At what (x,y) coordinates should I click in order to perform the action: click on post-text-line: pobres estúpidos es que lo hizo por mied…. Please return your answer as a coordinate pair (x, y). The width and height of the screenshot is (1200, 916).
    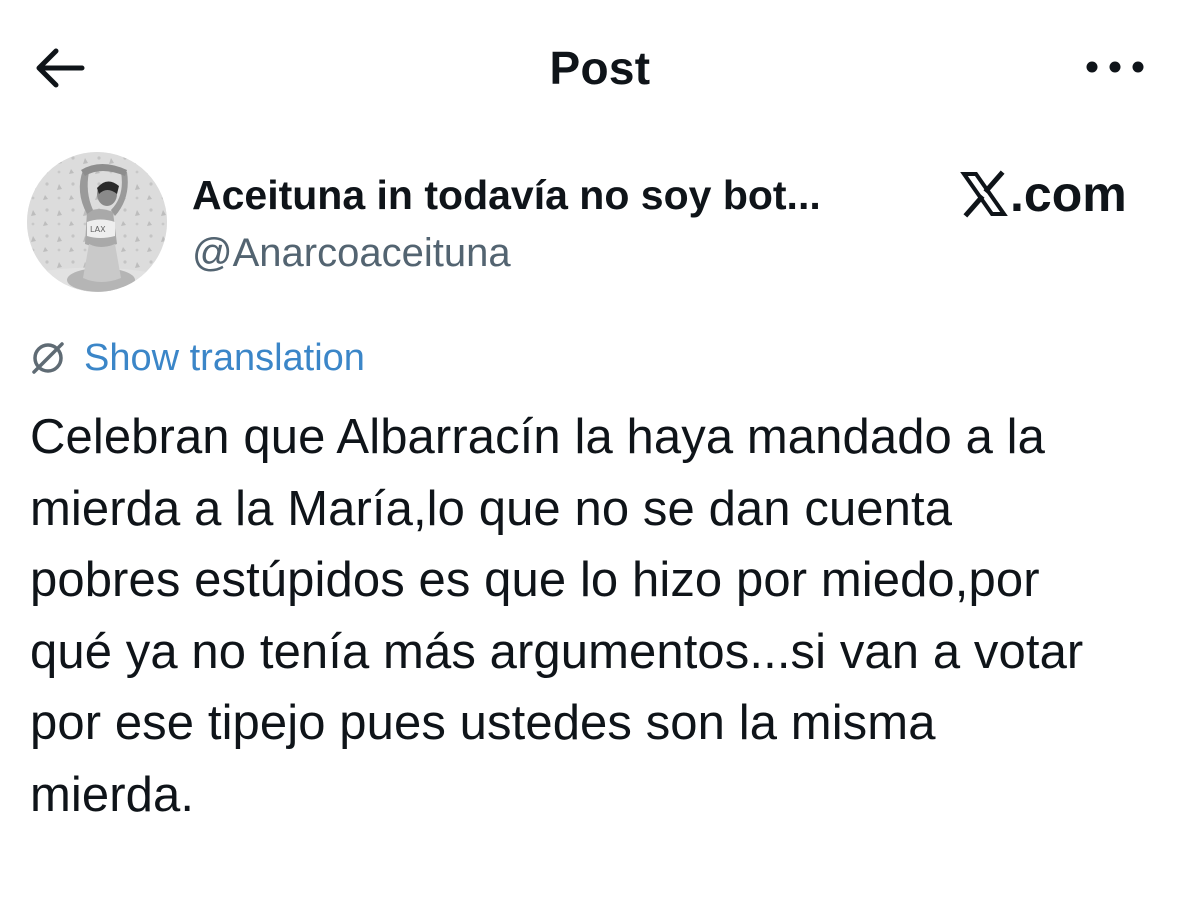
    Looking at the image, I should click on (535, 580).